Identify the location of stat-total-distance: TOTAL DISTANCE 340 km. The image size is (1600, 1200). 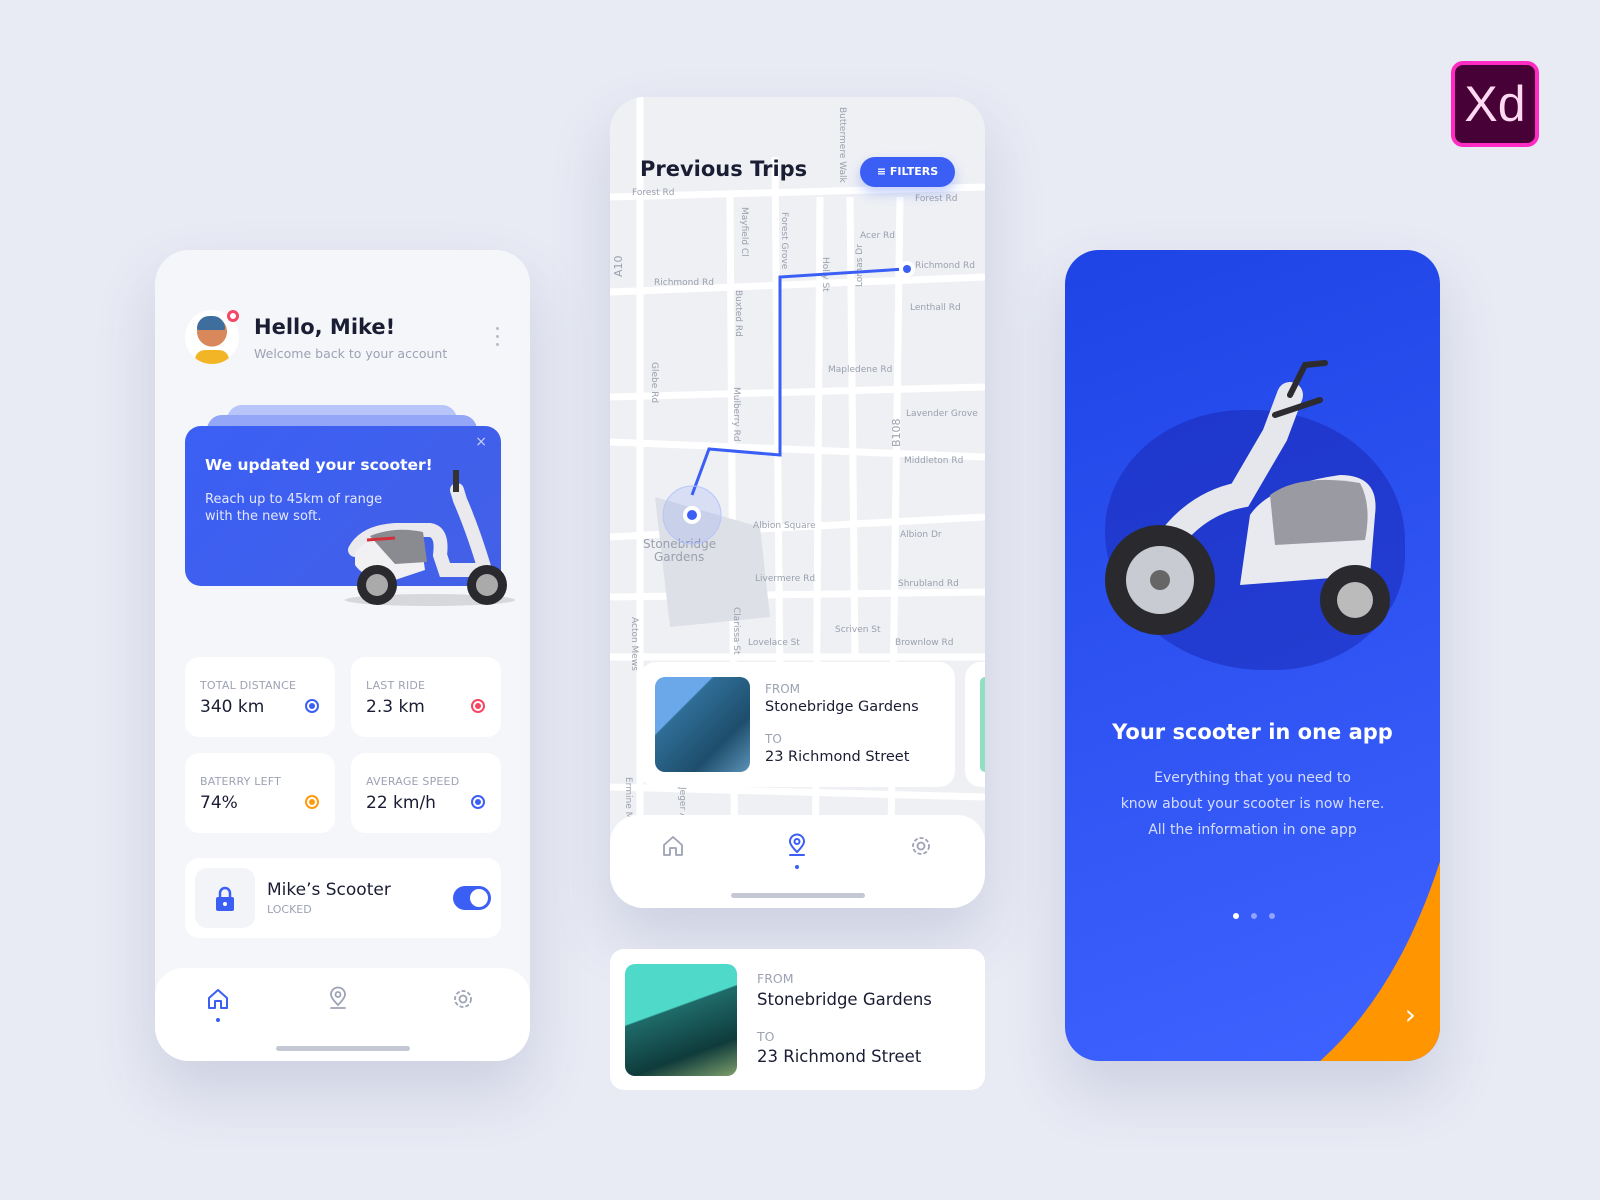
(260, 697).